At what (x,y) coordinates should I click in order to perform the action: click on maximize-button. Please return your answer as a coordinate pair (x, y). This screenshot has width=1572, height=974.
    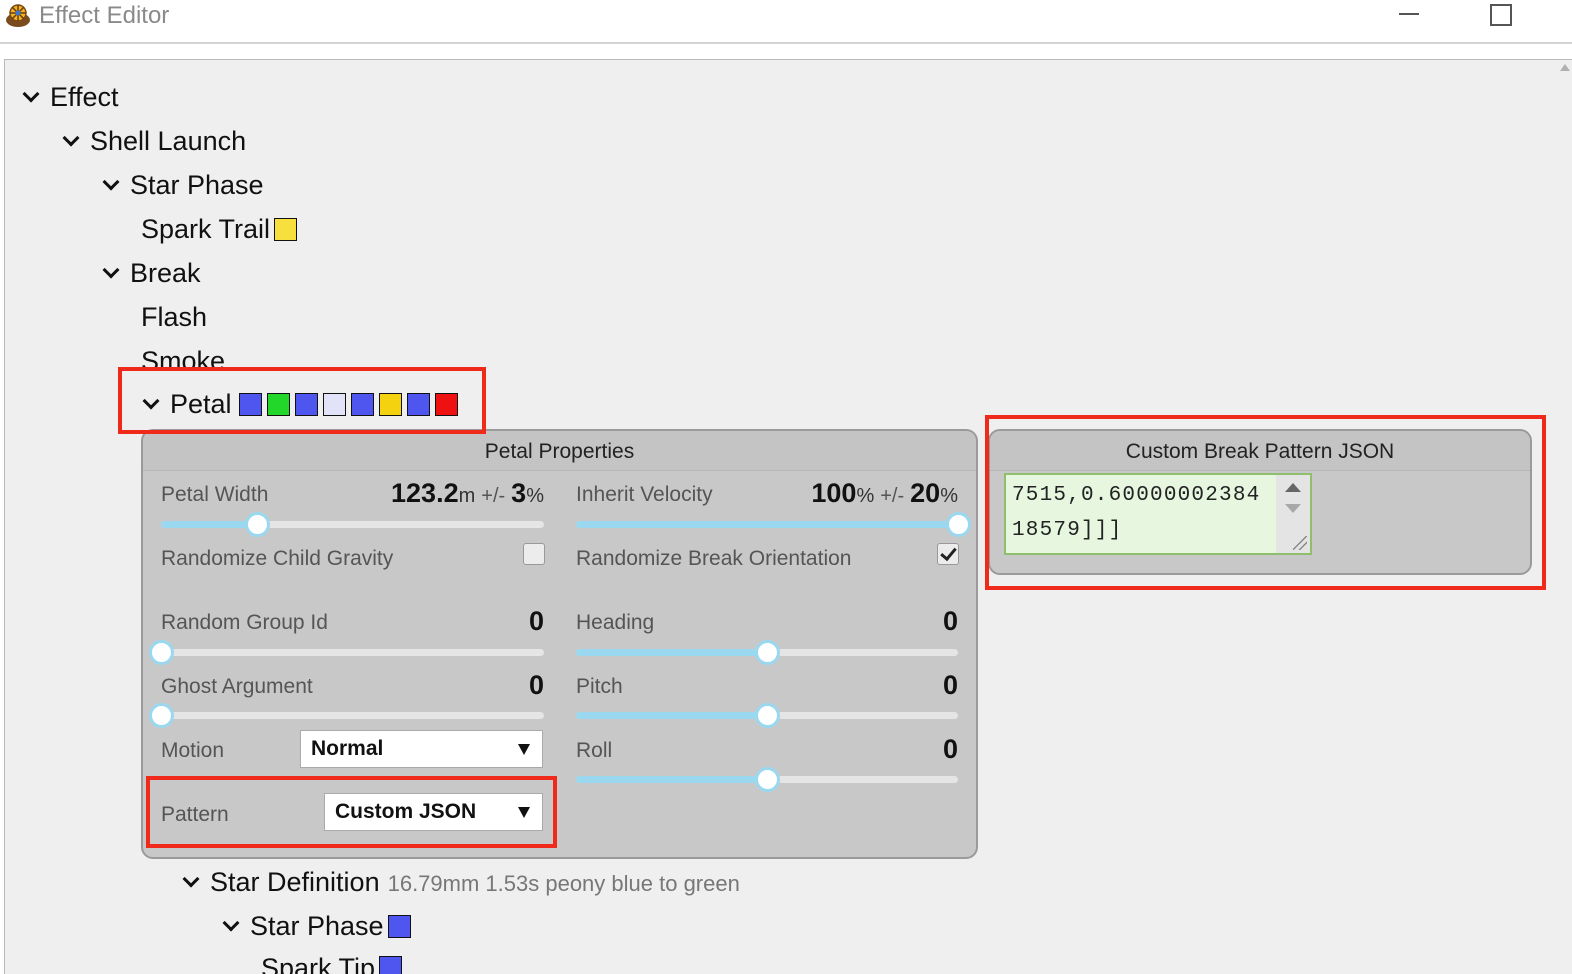
    Looking at the image, I should click on (1499, 15).